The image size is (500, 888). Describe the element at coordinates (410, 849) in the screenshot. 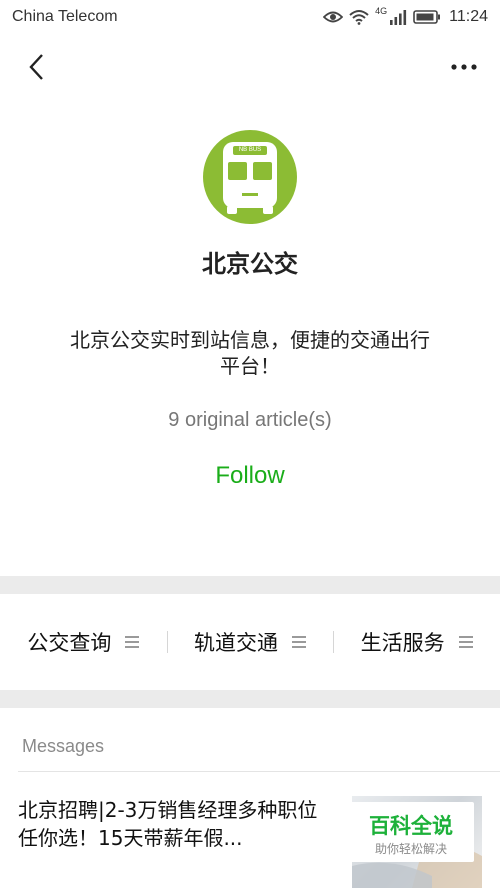

I see `watermark-subtitle: 助你轻松解决` at that location.